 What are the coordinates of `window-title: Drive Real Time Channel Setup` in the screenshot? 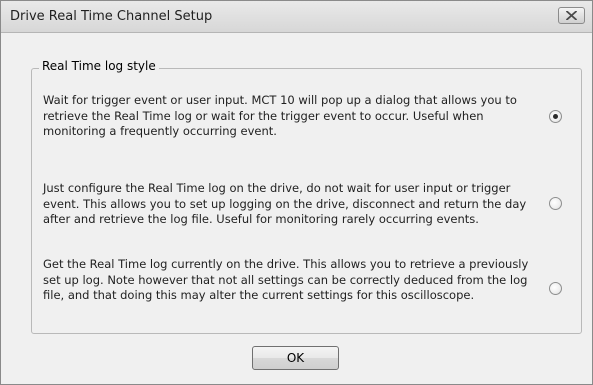 It's located at (111, 16).